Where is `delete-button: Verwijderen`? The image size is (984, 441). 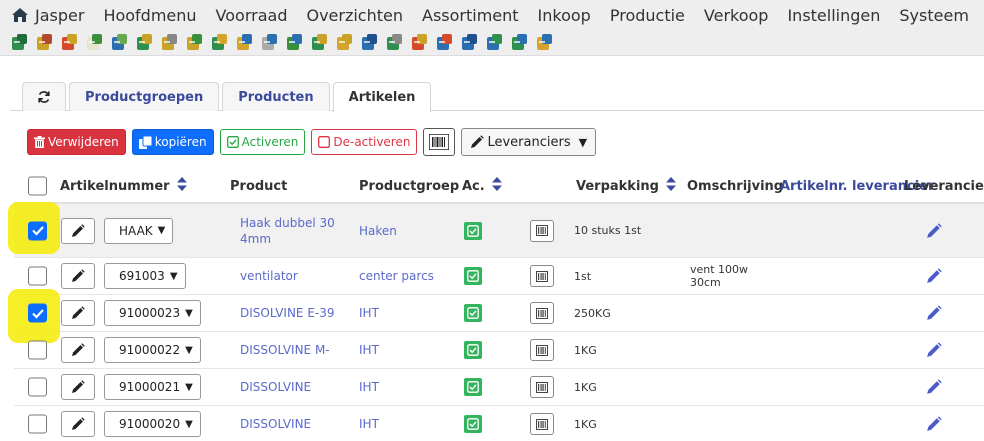 delete-button: Verwijderen is located at coordinates (76, 142).